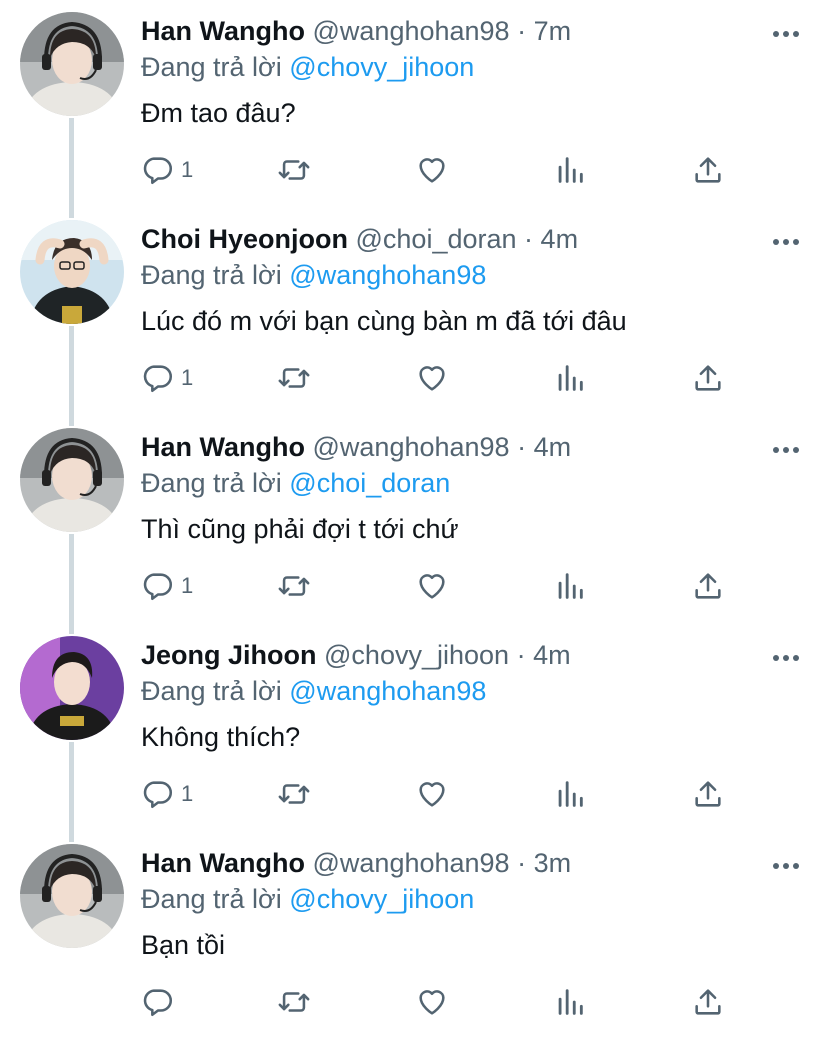 Image resolution: width=828 pixels, height=1040 pixels. What do you see at coordinates (161, 1002) in the screenshot?
I see `reply-button` at bounding box center [161, 1002].